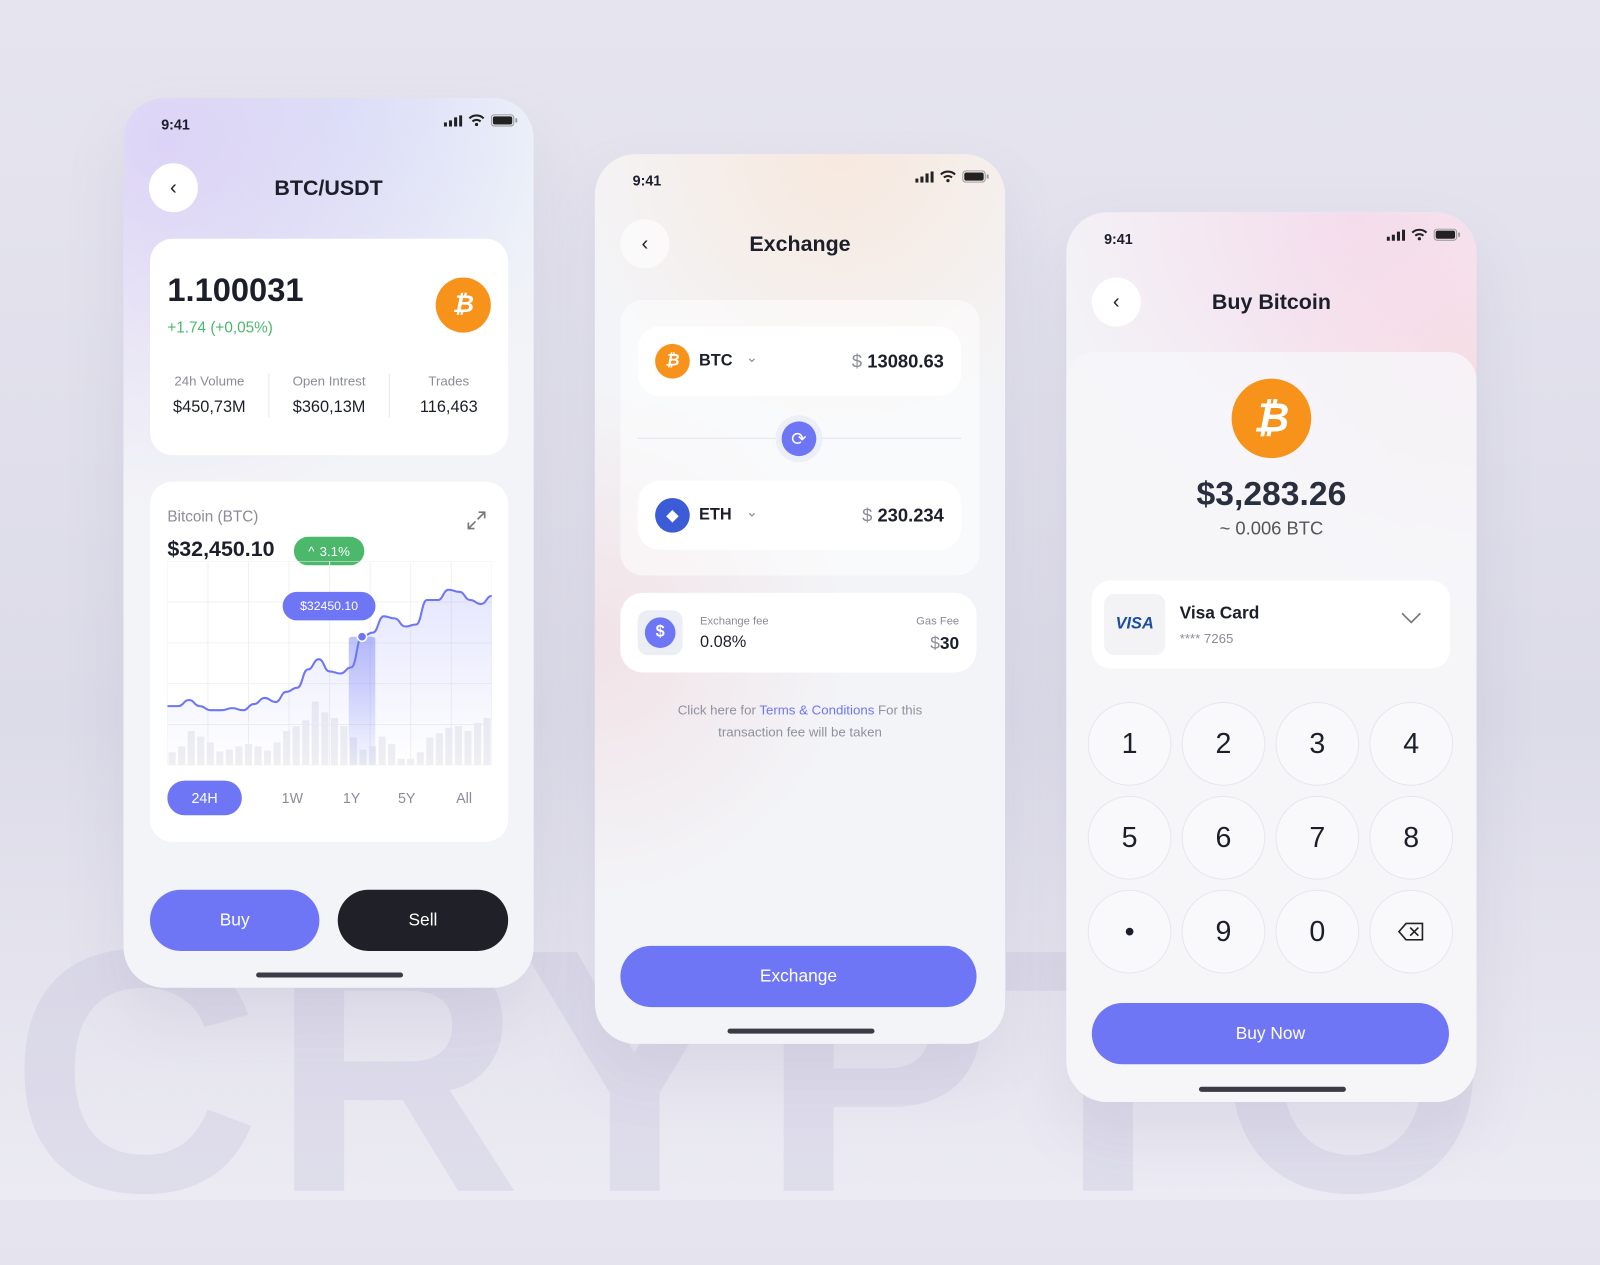 The width and height of the screenshot is (1600, 1265). I want to click on keypad-key: 3, so click(1317, 744).